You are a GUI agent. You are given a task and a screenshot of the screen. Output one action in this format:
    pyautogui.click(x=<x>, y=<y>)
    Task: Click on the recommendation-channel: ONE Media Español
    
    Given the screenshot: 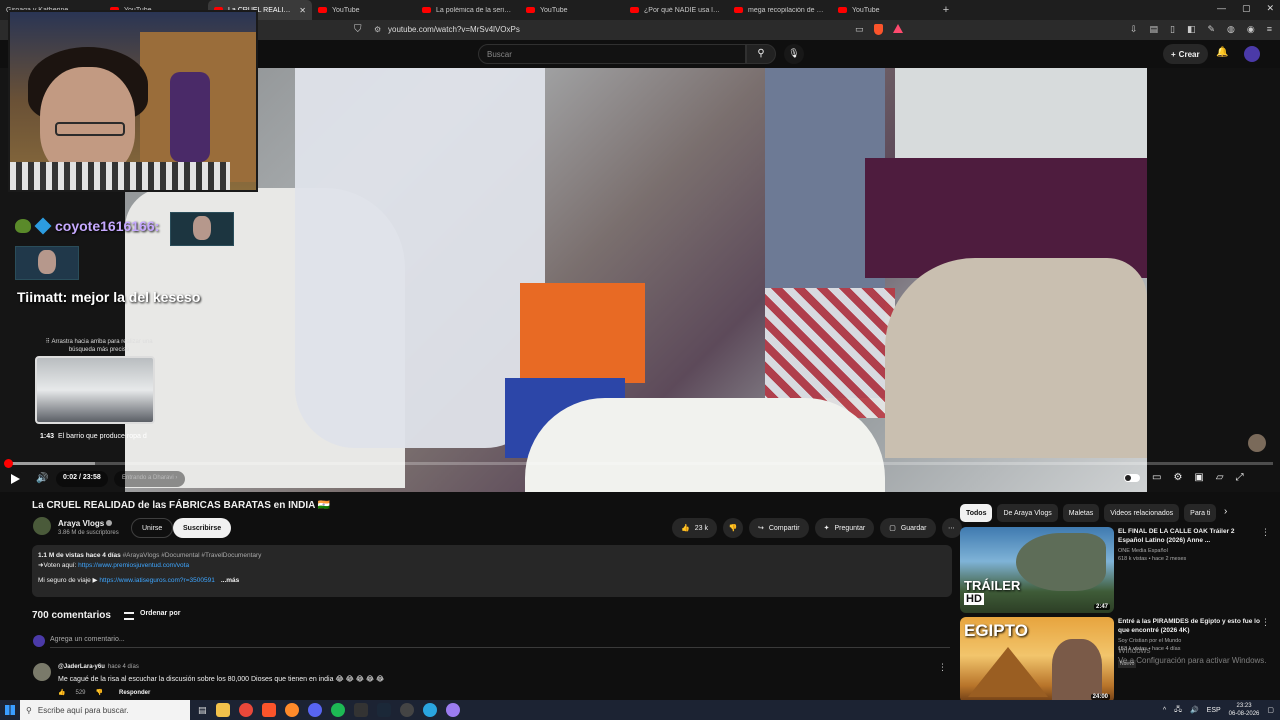 What is the action you would take?
    pyautogui.click(x=1189, y=551)
    